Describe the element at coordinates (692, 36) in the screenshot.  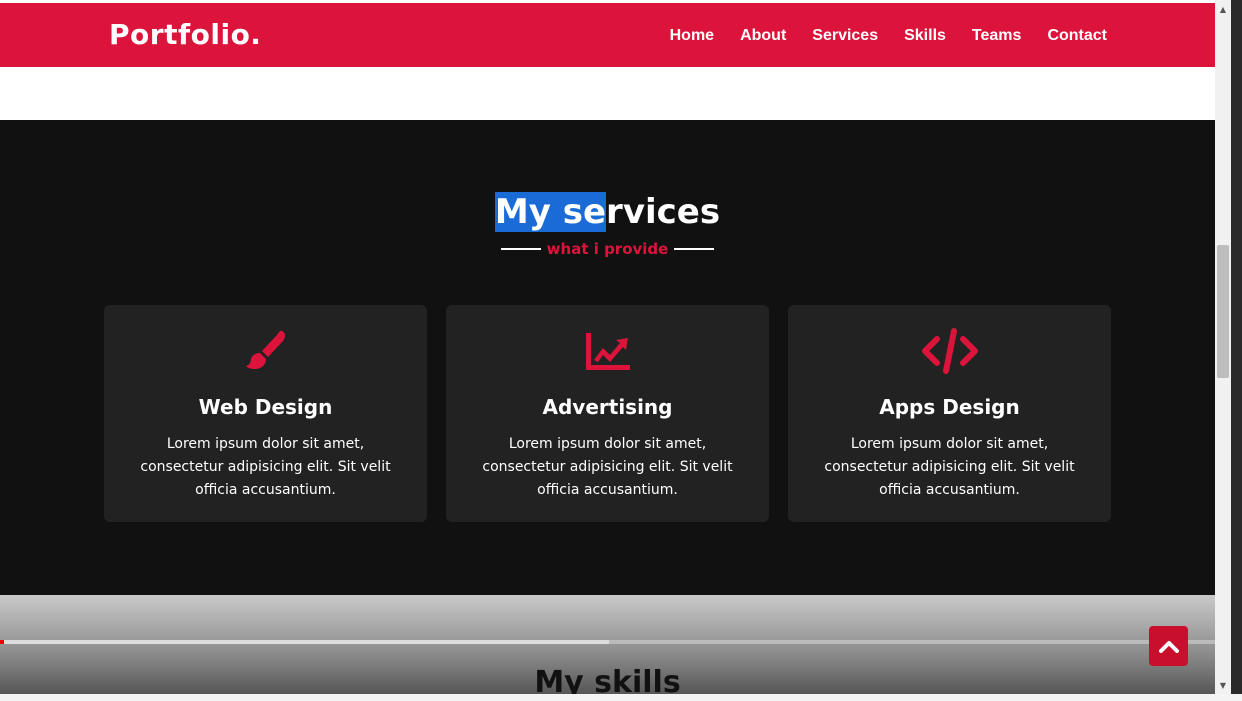
I see `nav-item-home: Home` at that location.